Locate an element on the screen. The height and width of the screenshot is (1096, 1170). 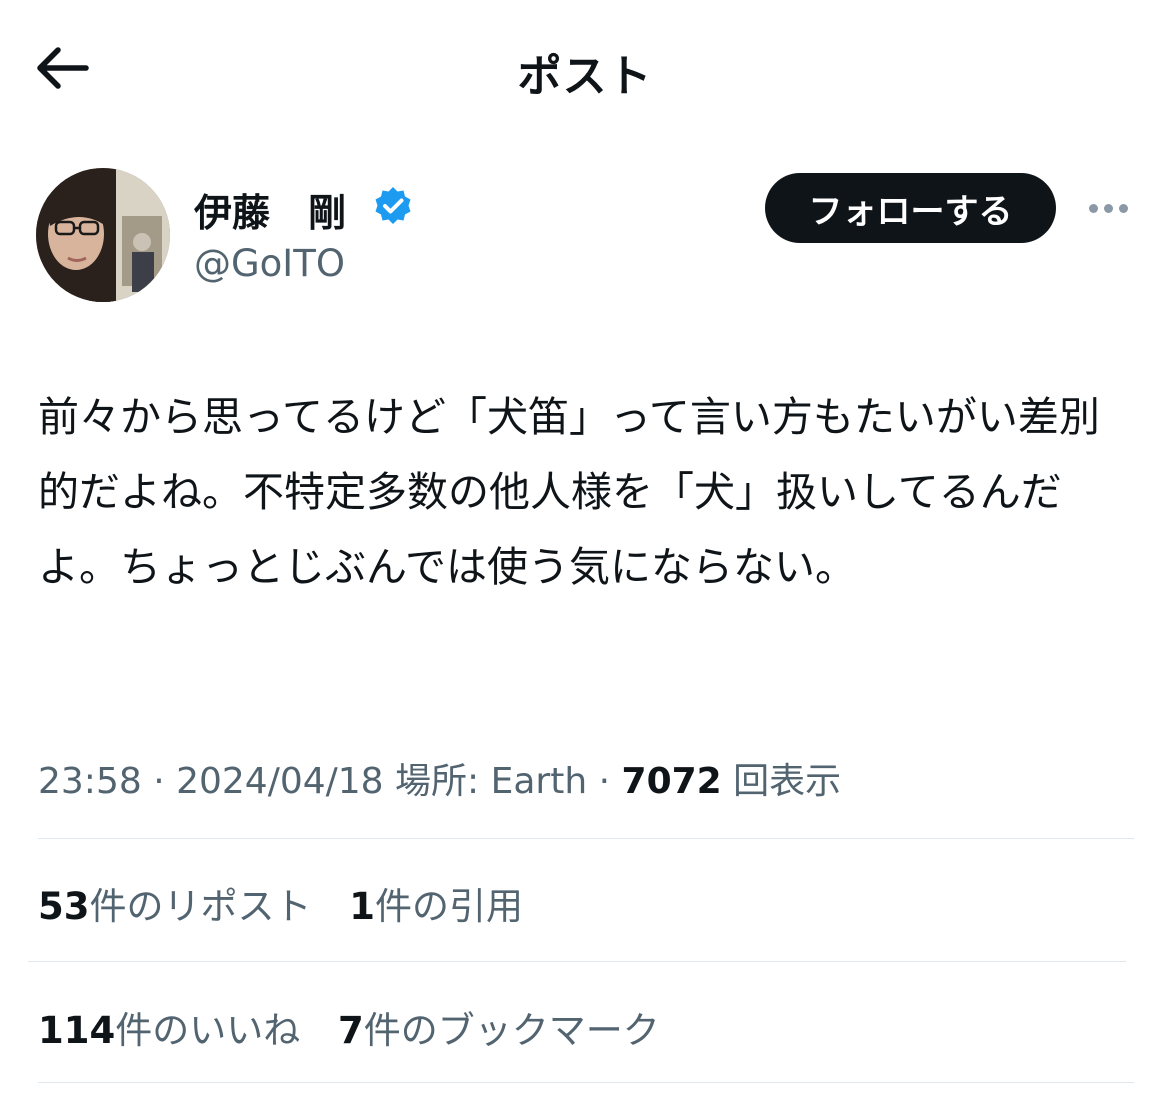
bookmarks-count: 7 is located at coordinates (351, 1030).